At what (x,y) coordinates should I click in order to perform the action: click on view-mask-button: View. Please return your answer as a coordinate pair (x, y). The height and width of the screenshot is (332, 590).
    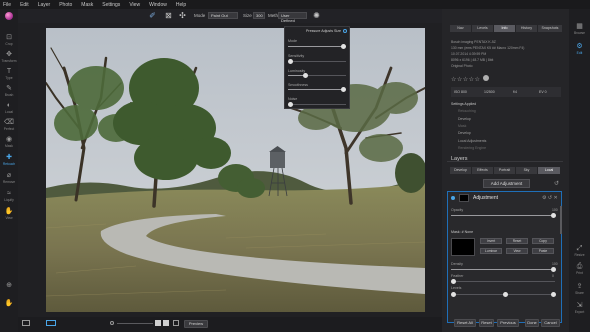
    Looking at the image, I should click on (517, 251).